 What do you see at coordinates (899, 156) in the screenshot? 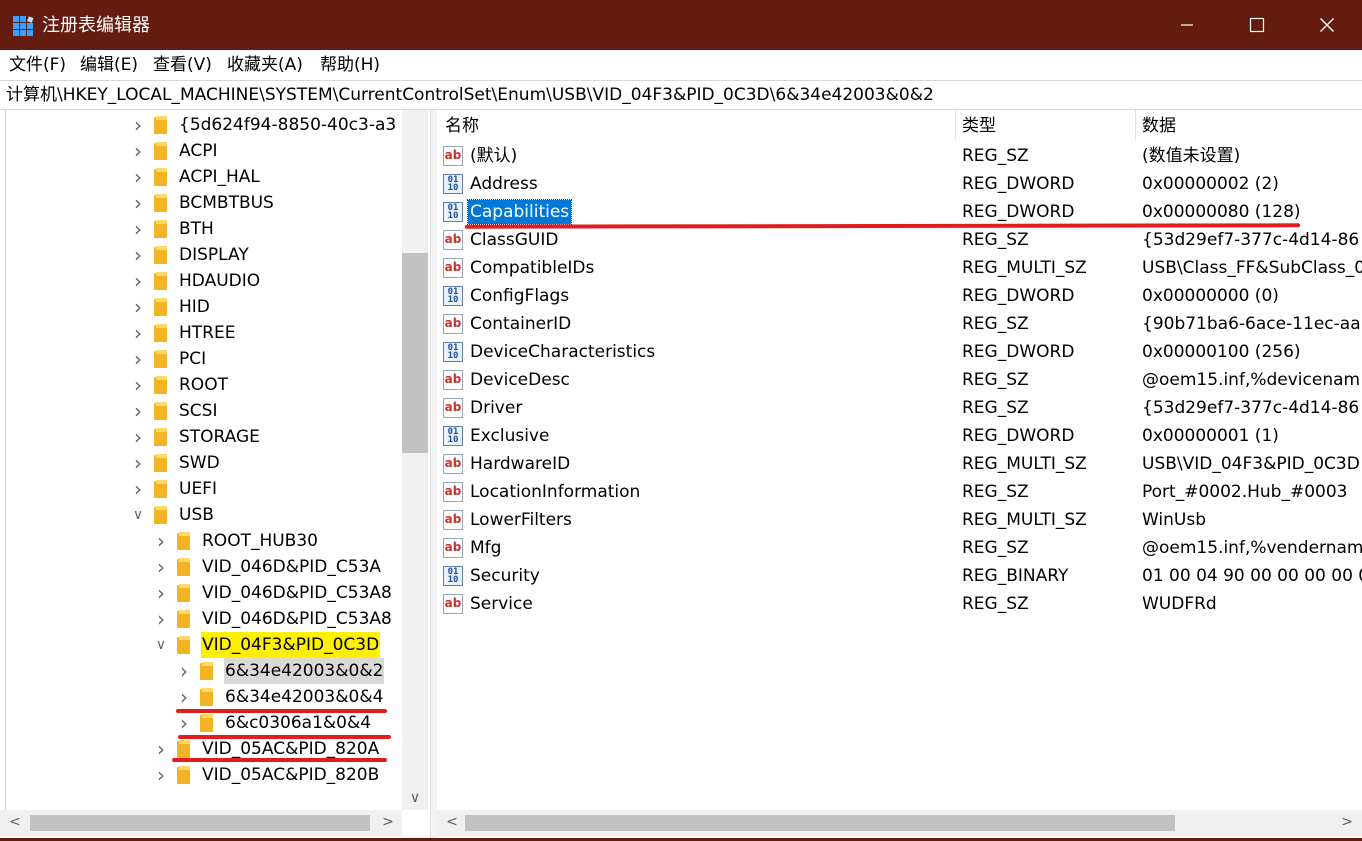
I see `value-row: ab (默认) REG_SZ (数值未设置)` at bounding box center [899, 156].